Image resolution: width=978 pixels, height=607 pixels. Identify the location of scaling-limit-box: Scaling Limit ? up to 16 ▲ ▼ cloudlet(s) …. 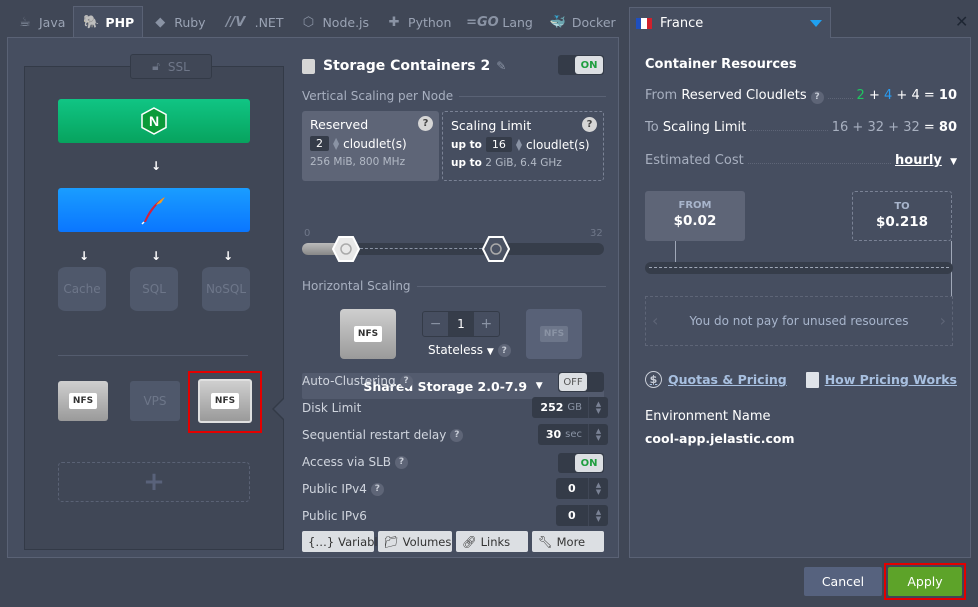
(523, 146).